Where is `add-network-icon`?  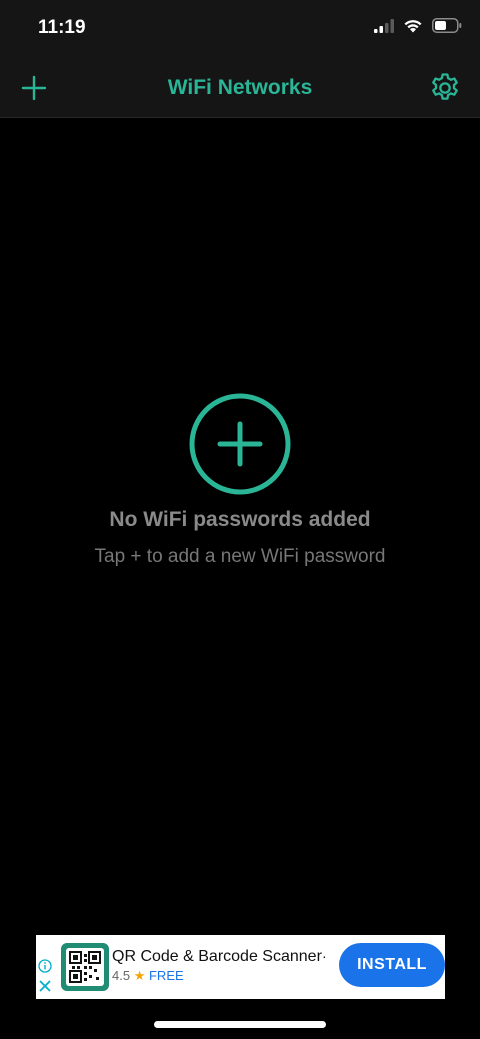 add-network-icon is located at coordinates (240, 444).